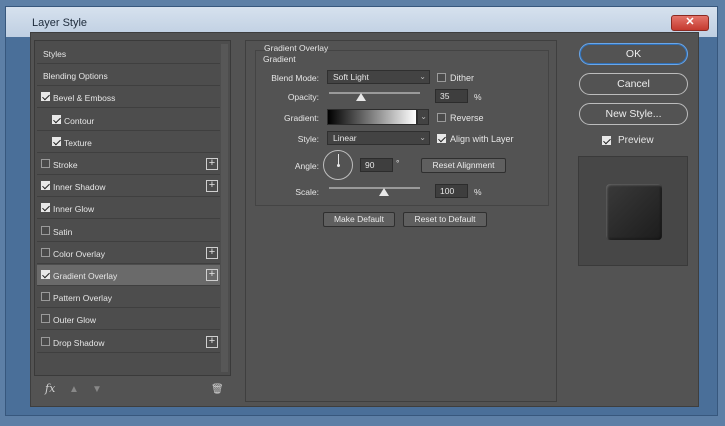 The width and height of the screenshot is (725, 426). I want to click on move-down-icon: ▼, so click(97, 389).